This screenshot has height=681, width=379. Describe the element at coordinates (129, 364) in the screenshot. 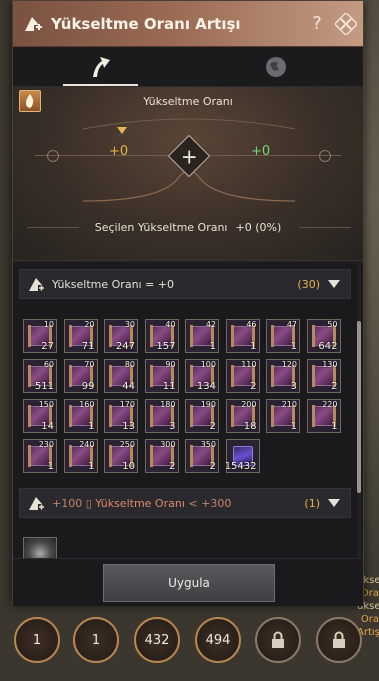

I see `item-level: 80` at that location.